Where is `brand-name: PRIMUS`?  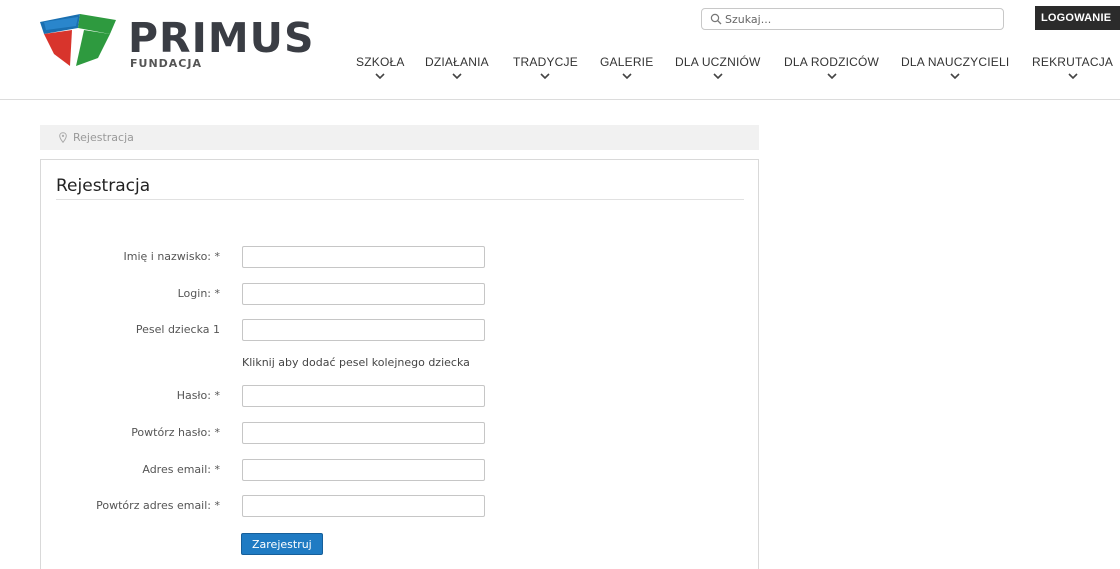 brand-name: PRIMUS is located at coordinates (221, 38).